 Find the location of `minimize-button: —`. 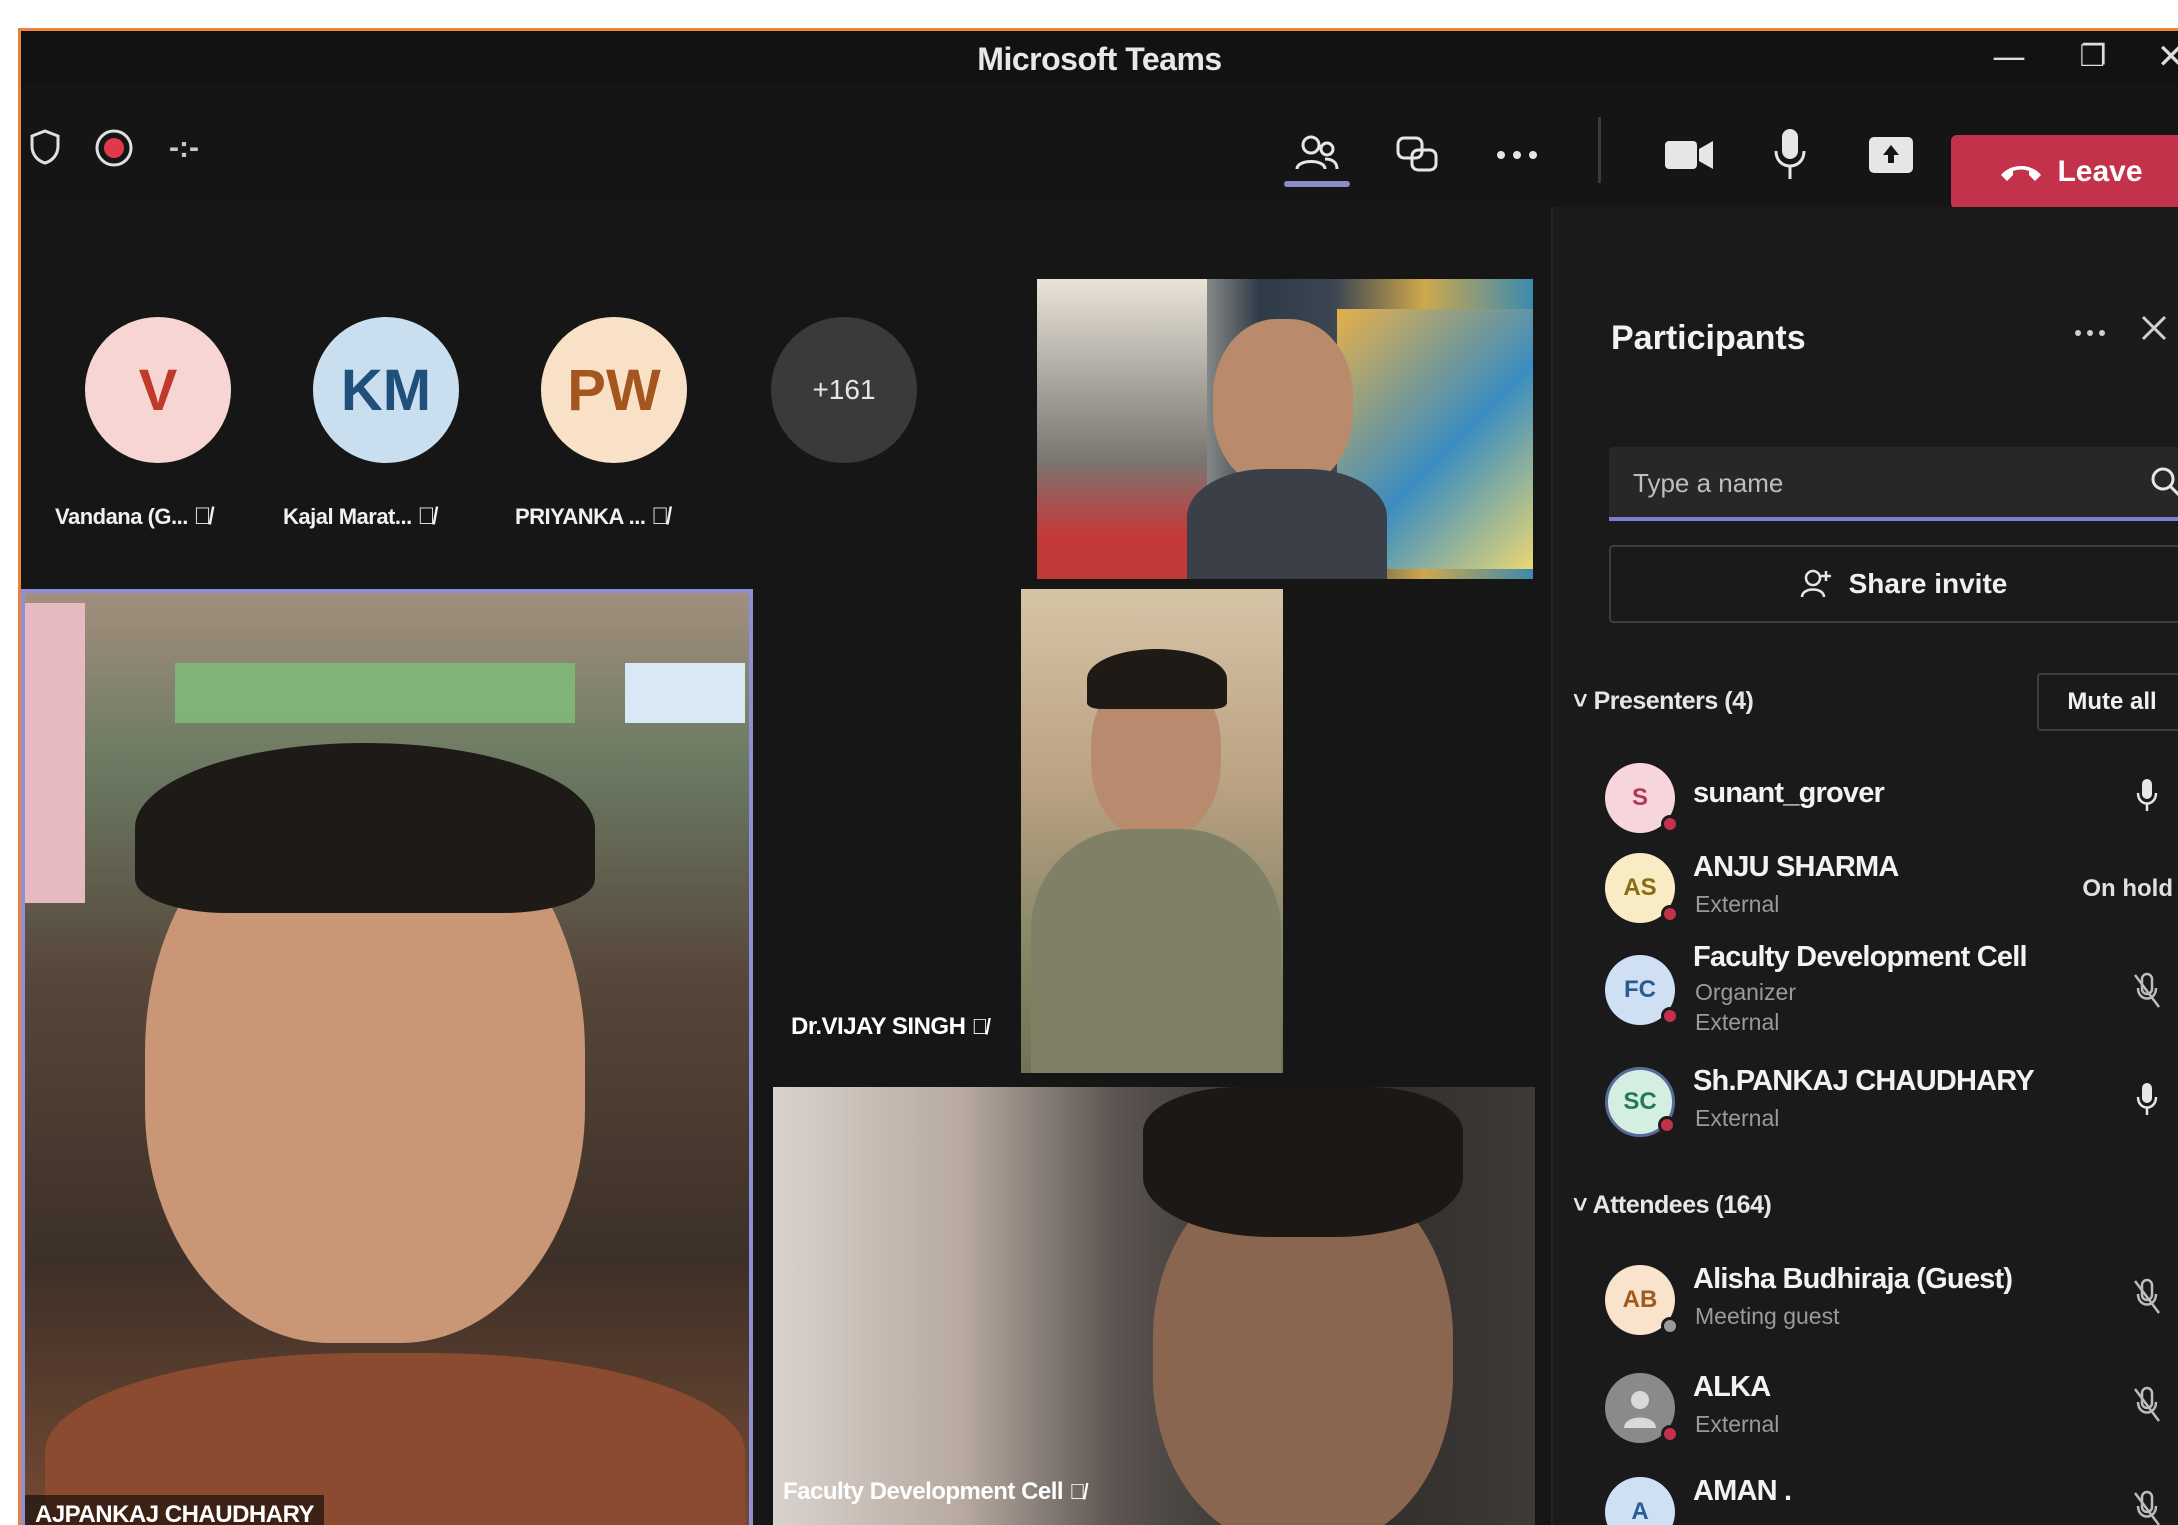

minimize-button: — is located at coordinates (2009, 57).